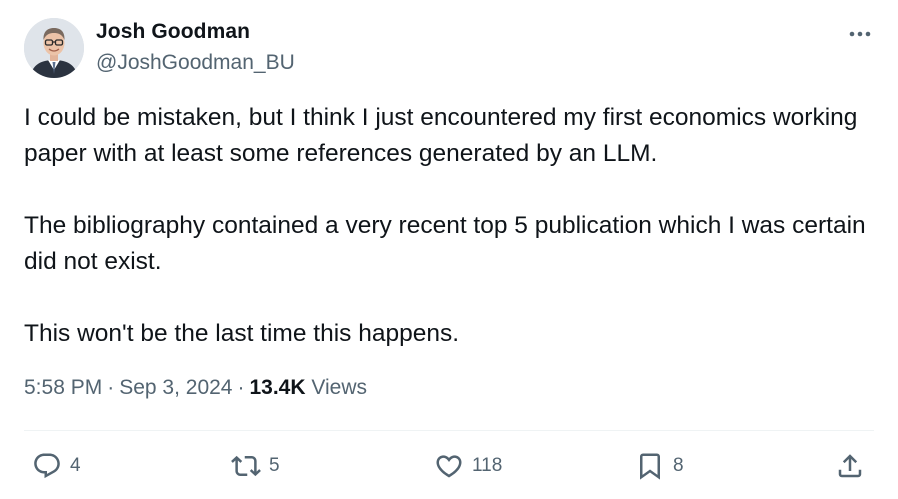  I want to click on reply-button: 4, so click(56, 466).